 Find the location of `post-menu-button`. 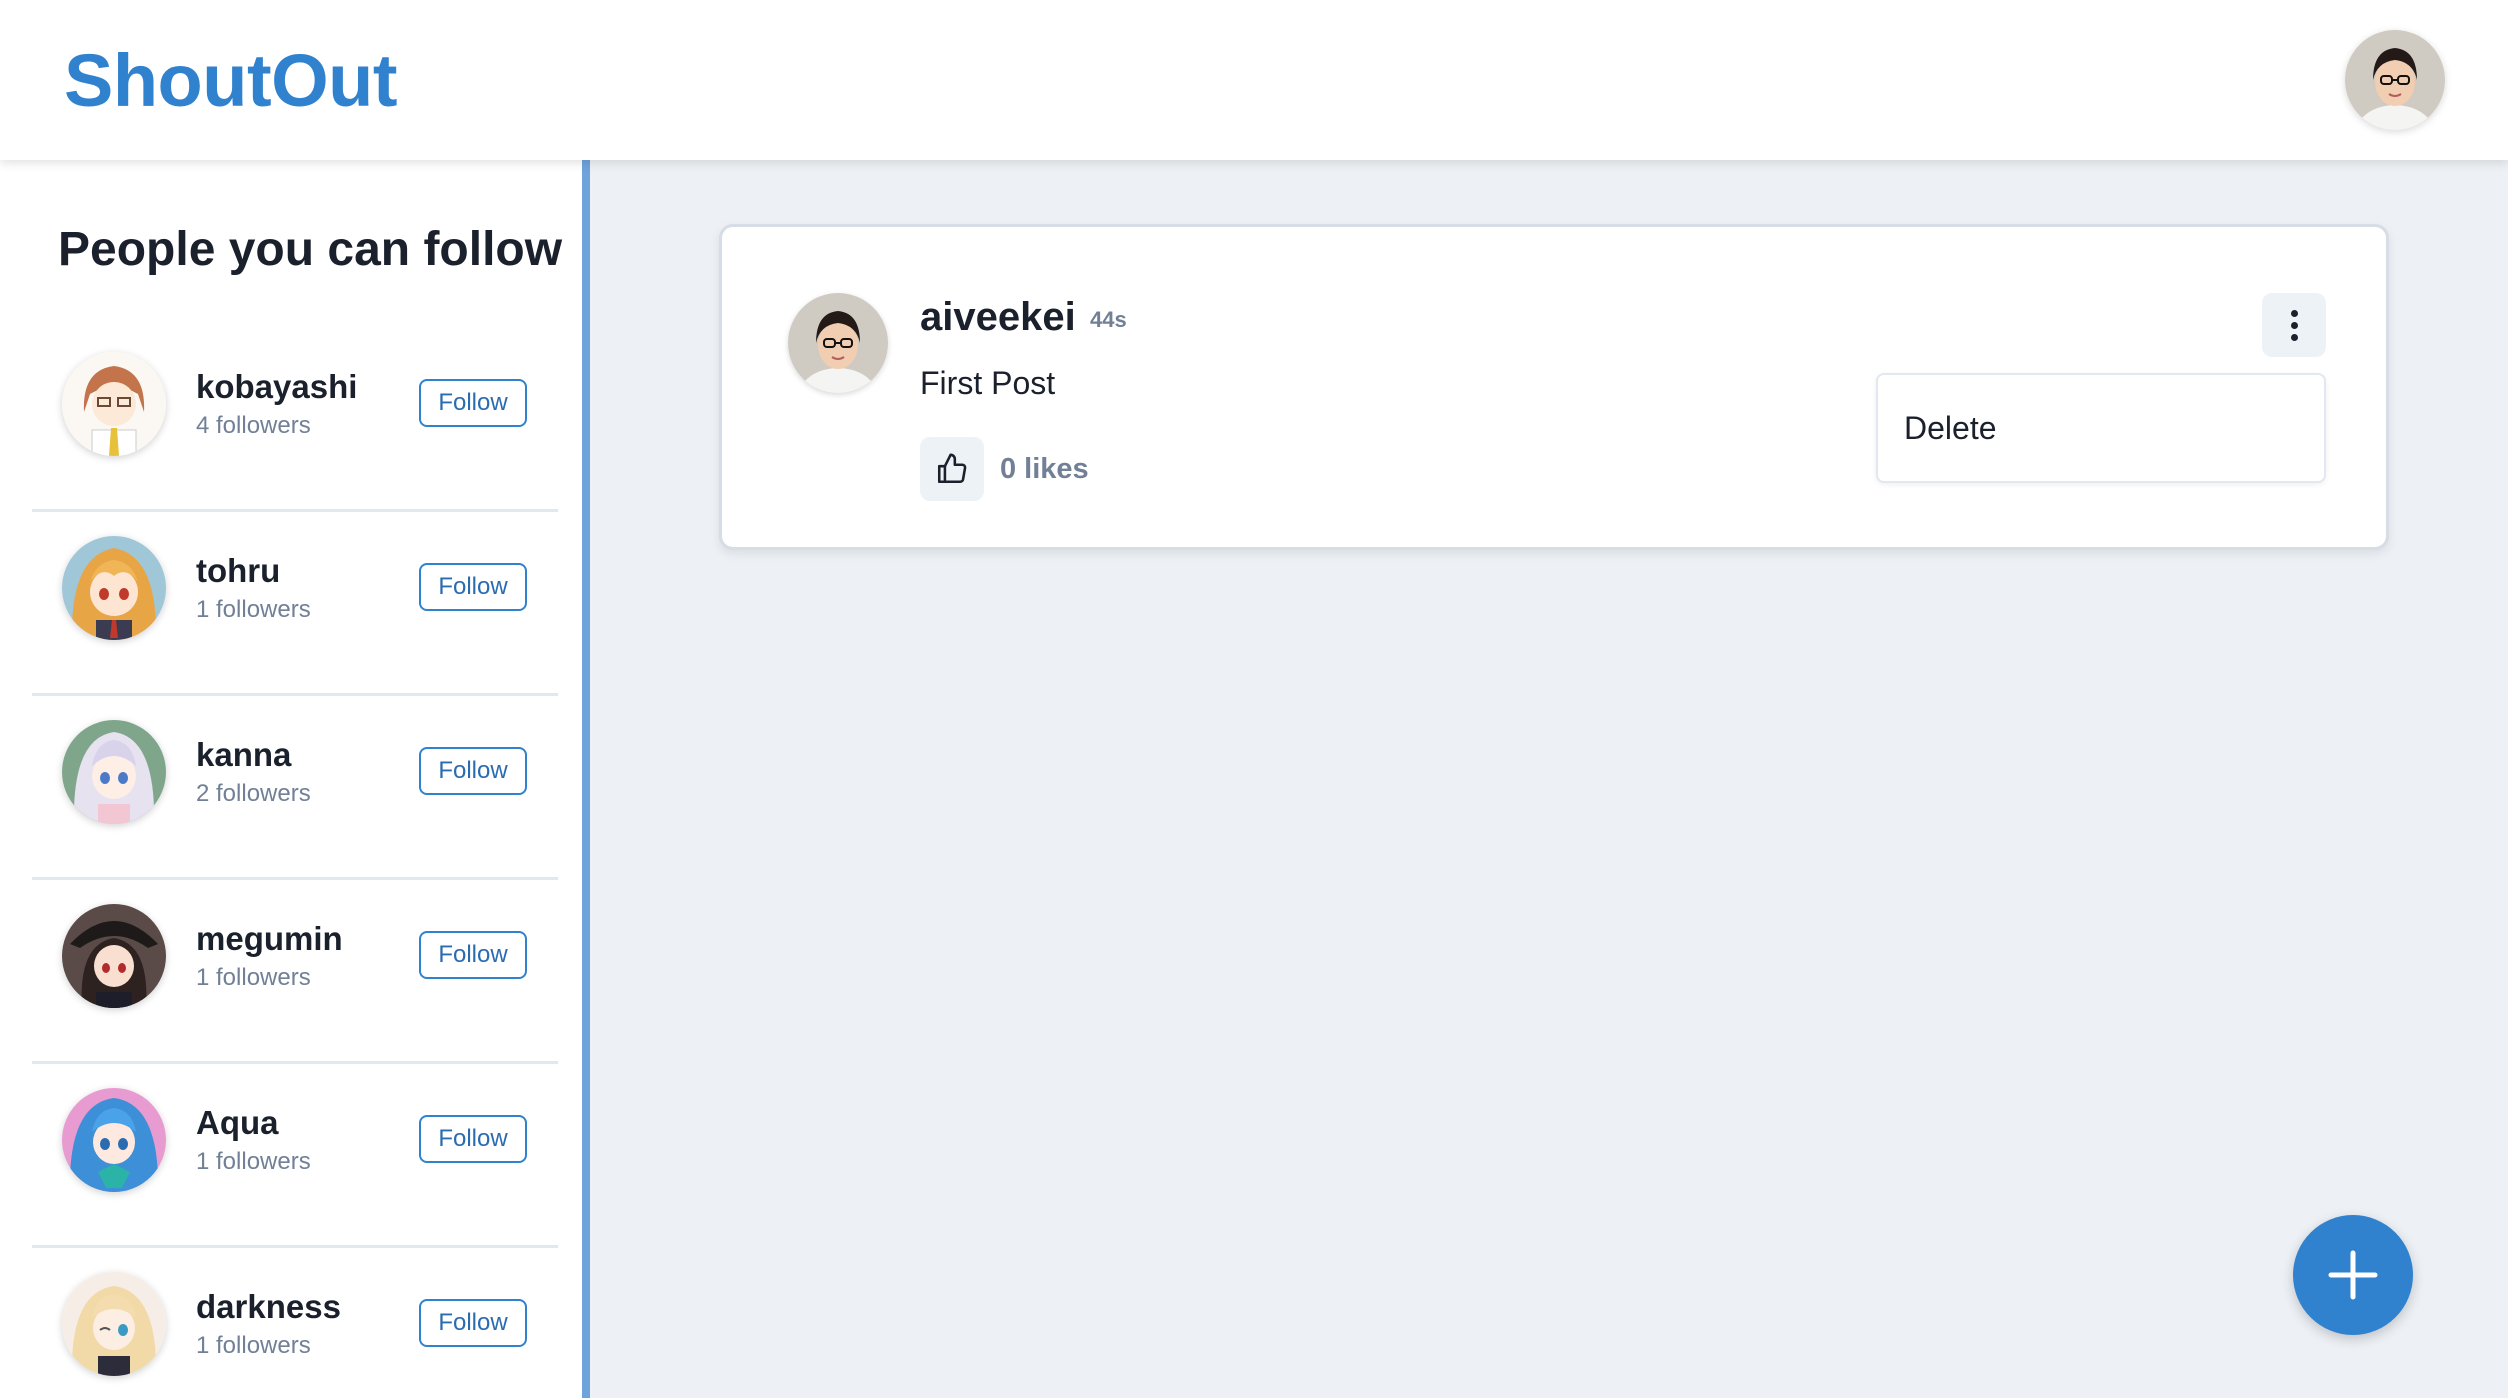

post-menu-button is located at coordinates (2294, 325).